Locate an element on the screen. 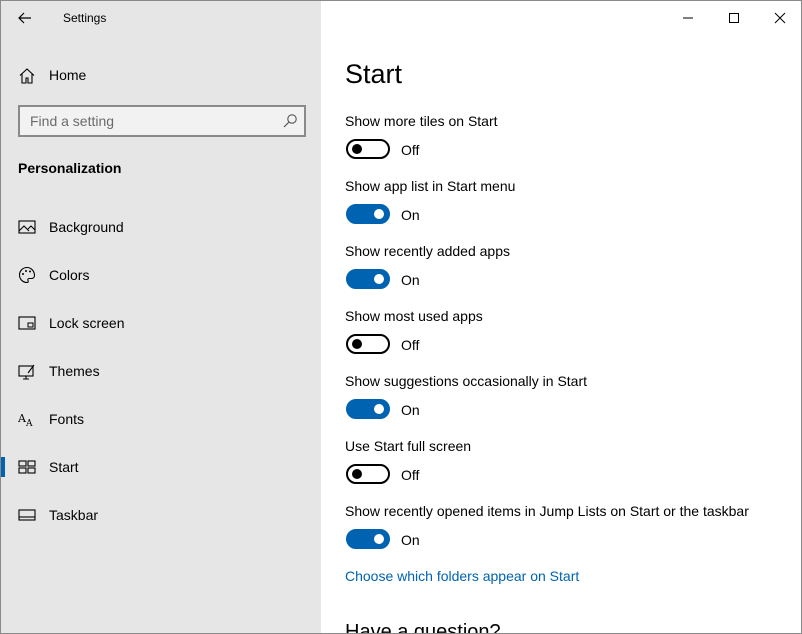 The image size is (802, 634). close-icon is located at coordinates (780, 18).